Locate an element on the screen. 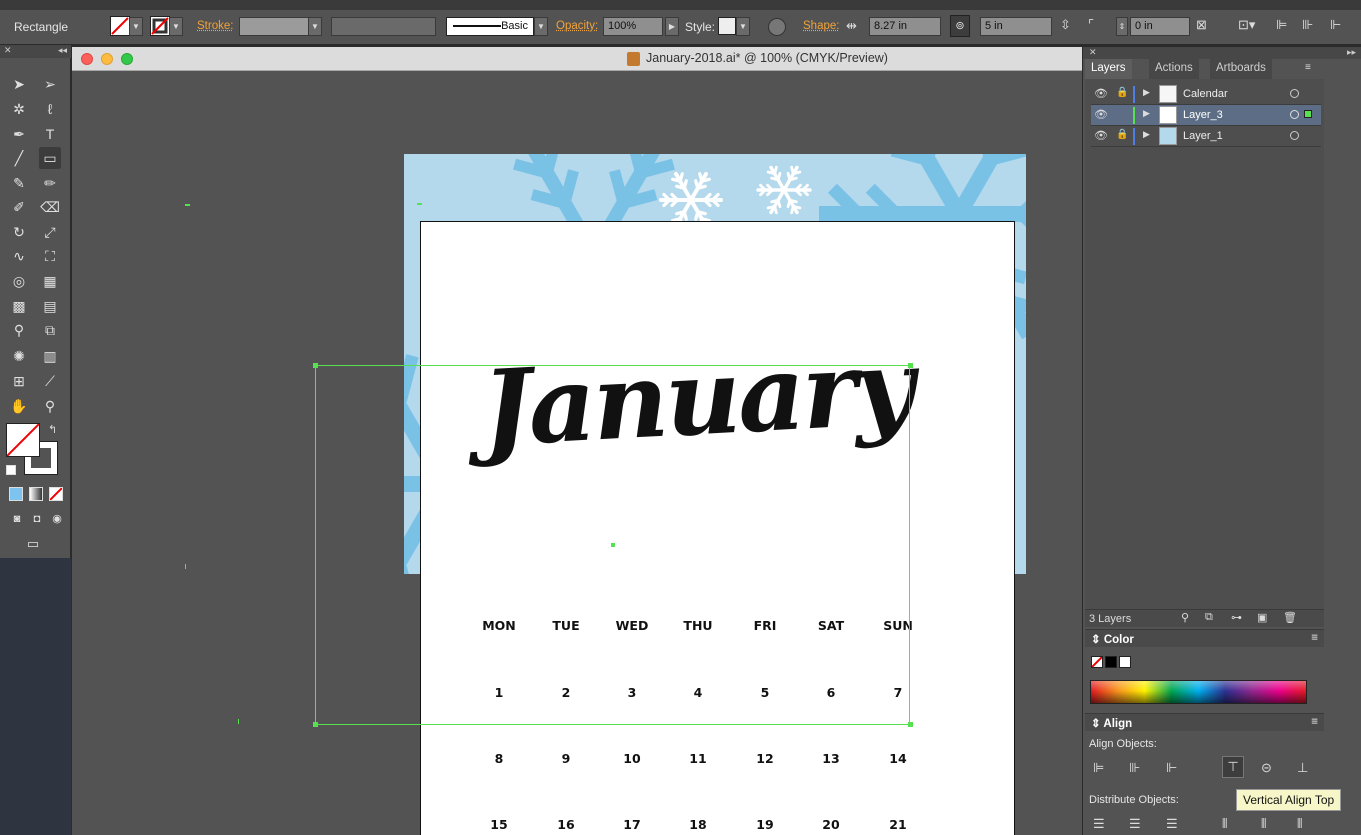  artboard-icon: ⊞ is located at coordinates (19, 381).